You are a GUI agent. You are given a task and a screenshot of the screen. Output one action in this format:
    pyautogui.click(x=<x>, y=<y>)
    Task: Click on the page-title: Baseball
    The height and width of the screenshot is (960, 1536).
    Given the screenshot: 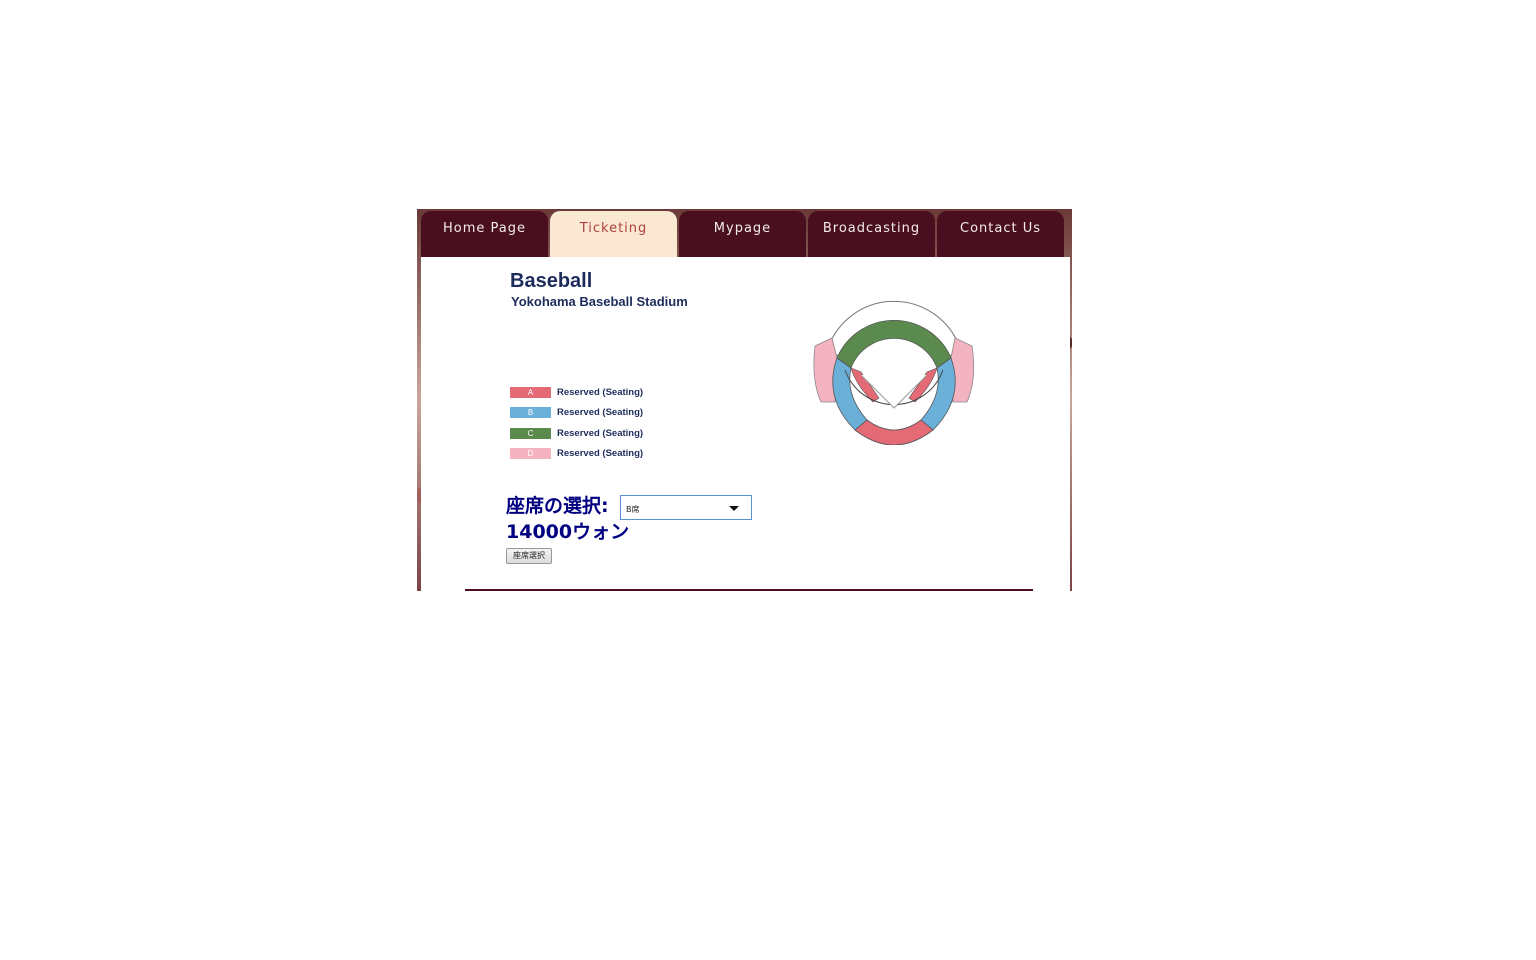 What is the action you would take?
    pyautogui.click(x=551, y=281)
    